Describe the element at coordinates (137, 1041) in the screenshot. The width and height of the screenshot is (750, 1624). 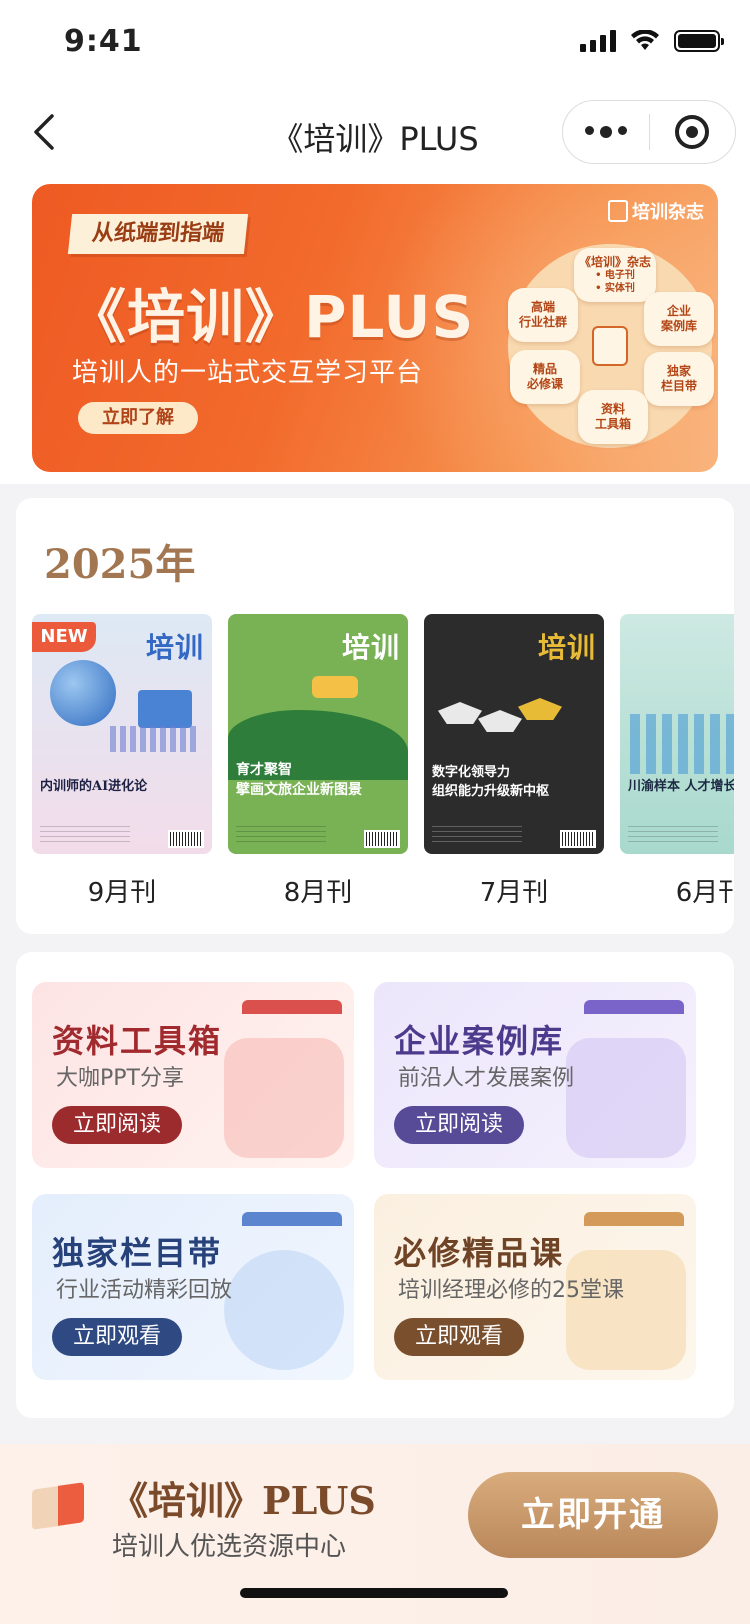
I see `feature-title: 资料工具箱` at that location.